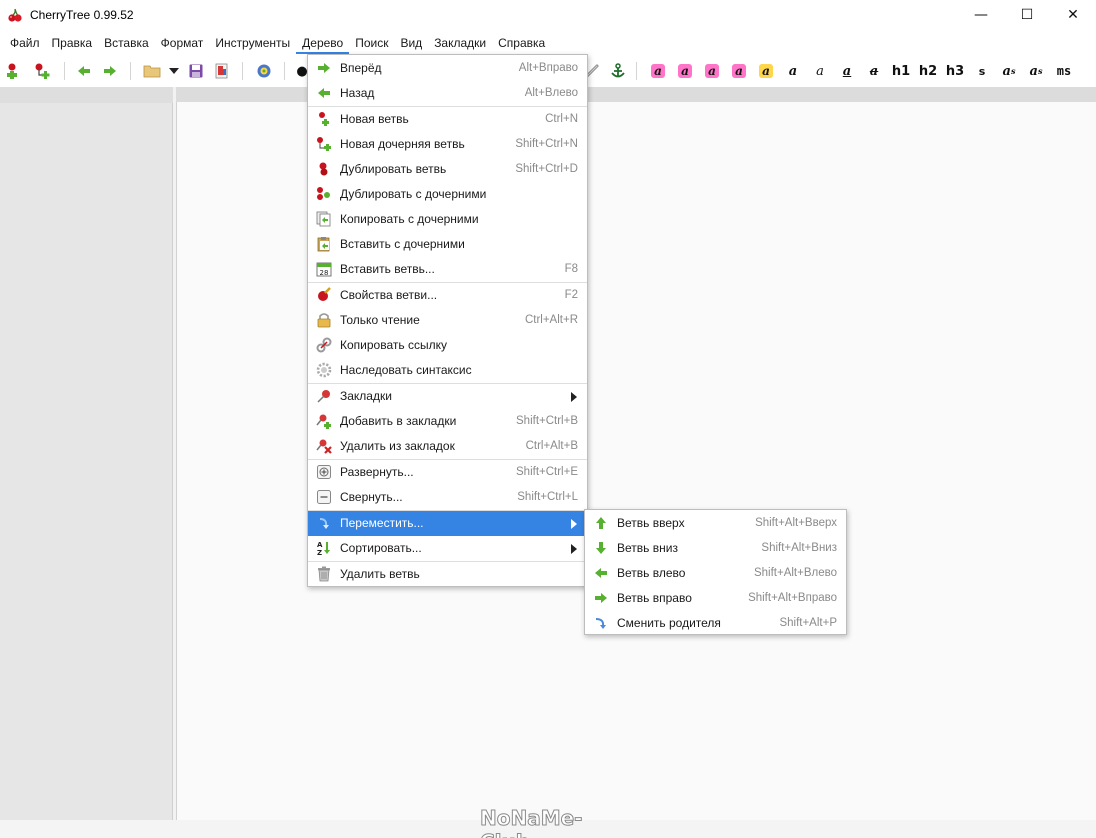  What do you see at coordinates (654, 598) in the screenshot?
I see `menu-item-label: Ветвь вправо` at bounding box center [654, 598].